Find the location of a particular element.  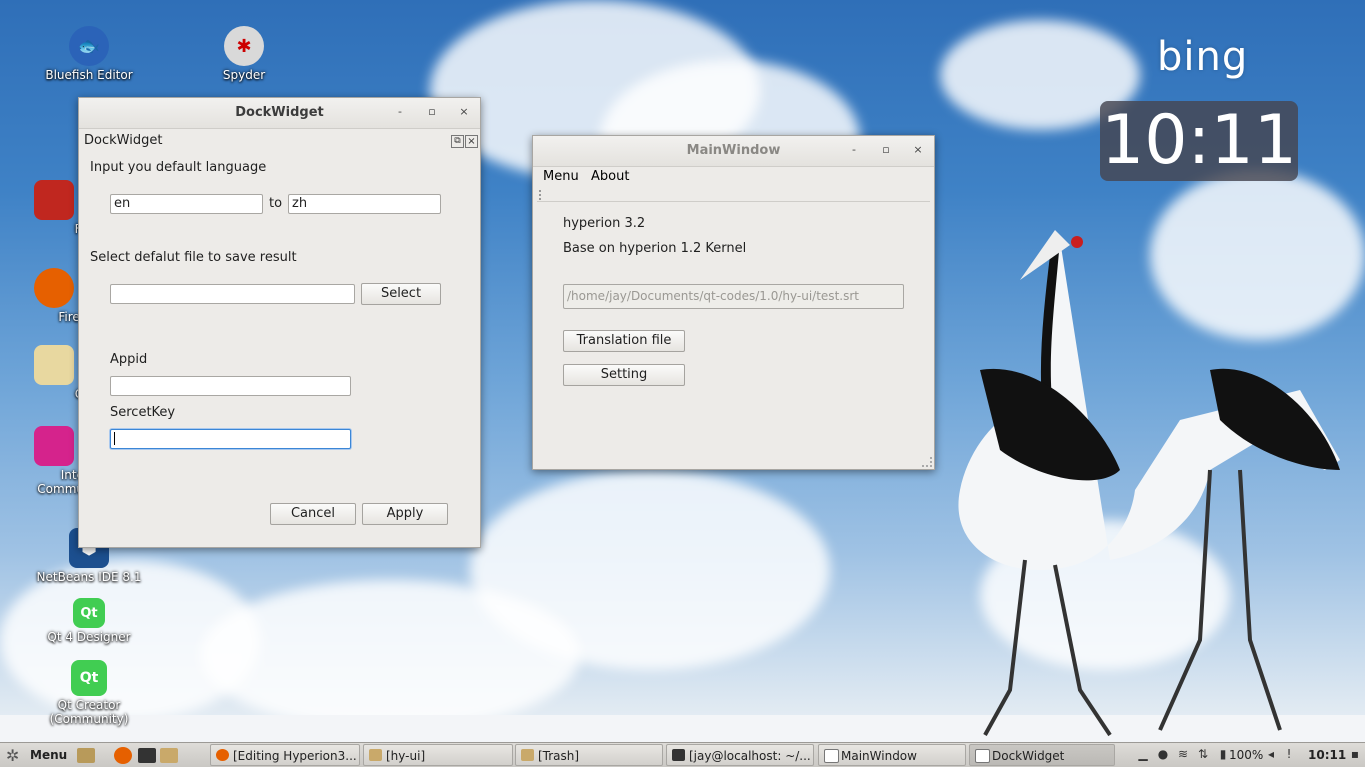

translation-file-button: Translation file is located at coordinates (624, 341).